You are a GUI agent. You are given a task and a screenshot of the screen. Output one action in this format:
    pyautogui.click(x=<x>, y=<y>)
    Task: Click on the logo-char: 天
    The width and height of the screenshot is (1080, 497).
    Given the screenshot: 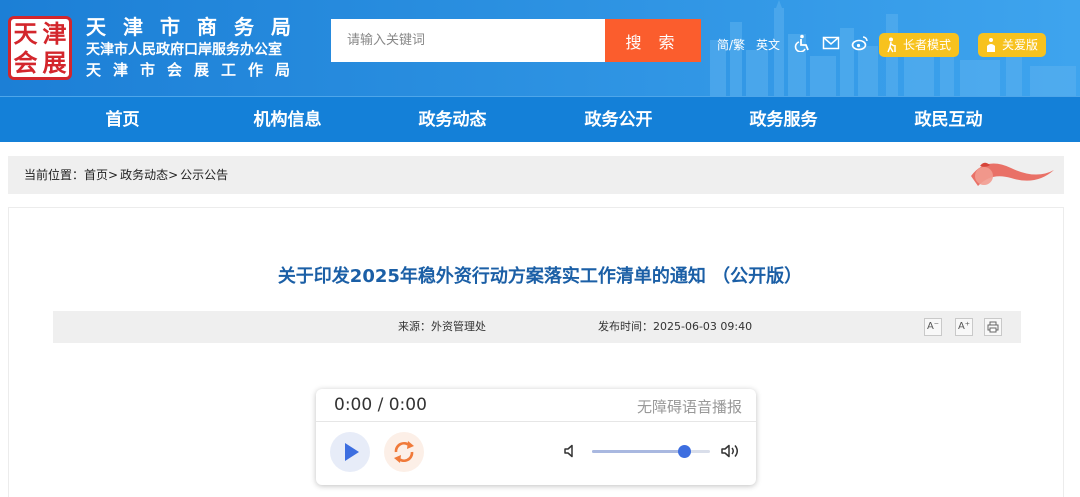 What is the action you would take?
    pyautogui.click(x=25, y=33)
    